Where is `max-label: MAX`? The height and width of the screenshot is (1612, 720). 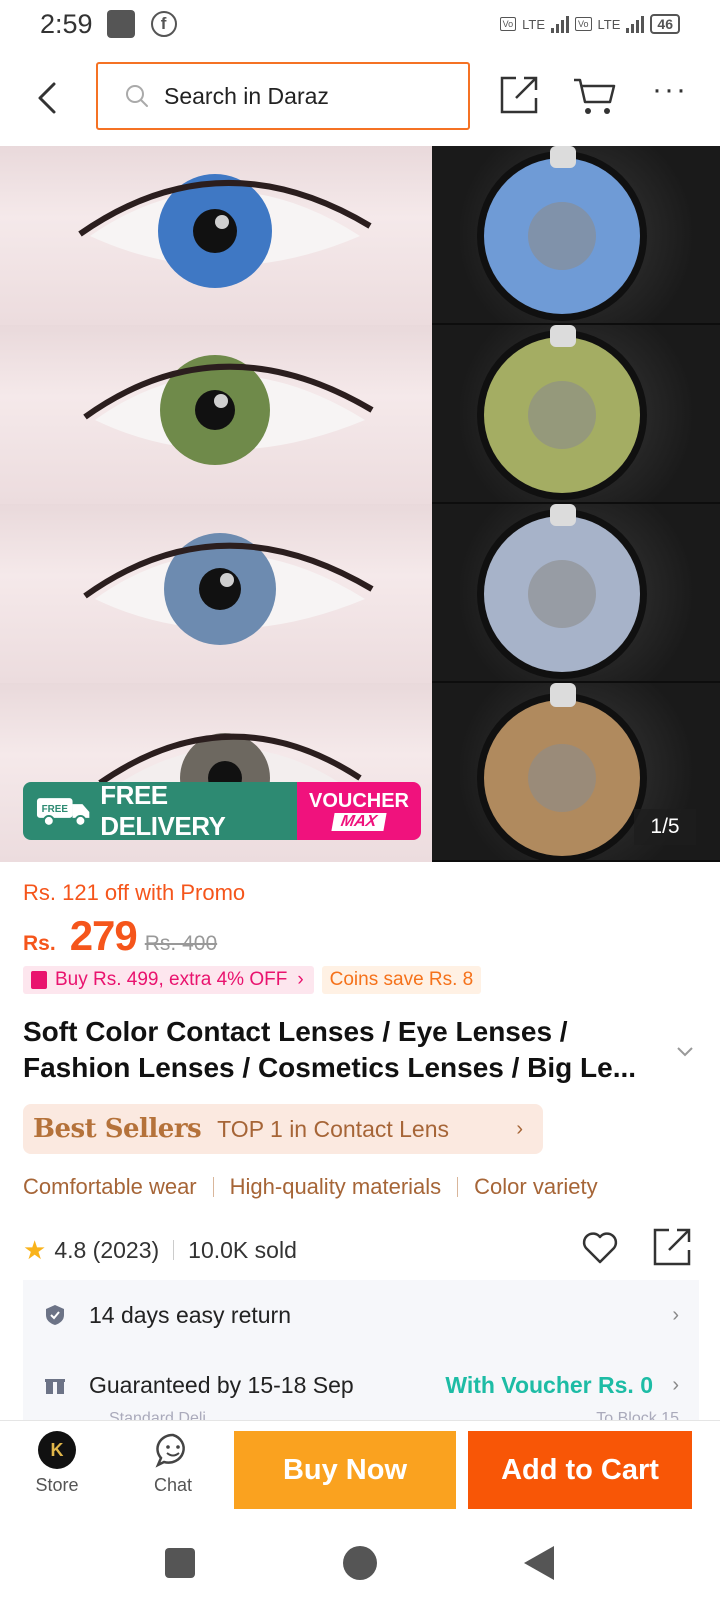
max-label: MAX is located at coordinates (359, 822).